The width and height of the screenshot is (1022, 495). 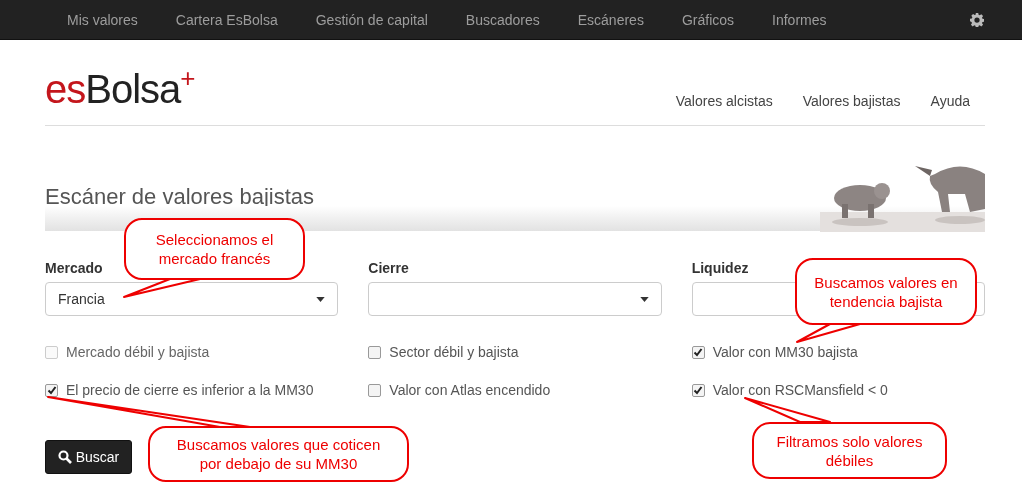 What do you see at coordinates (226, 20) in the screenshot?
I see `nav-link: Cartera EsBolsa` at bounding box center [226, 20].